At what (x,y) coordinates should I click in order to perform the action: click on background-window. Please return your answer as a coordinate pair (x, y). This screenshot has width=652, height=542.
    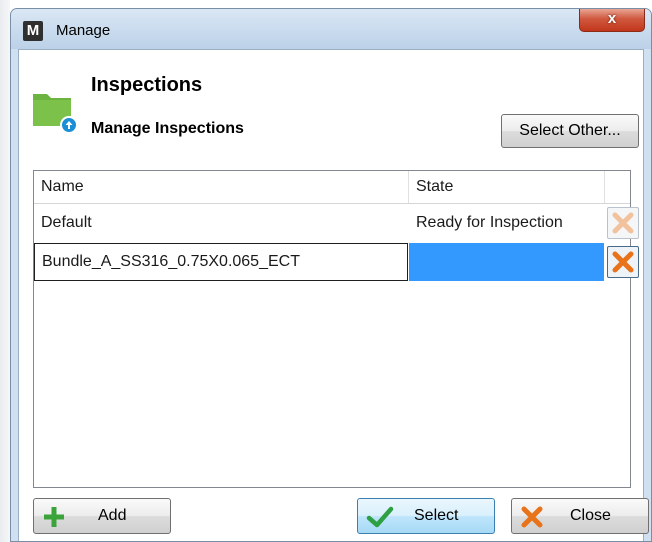
    Looking at the image, I should click on (5, 271).